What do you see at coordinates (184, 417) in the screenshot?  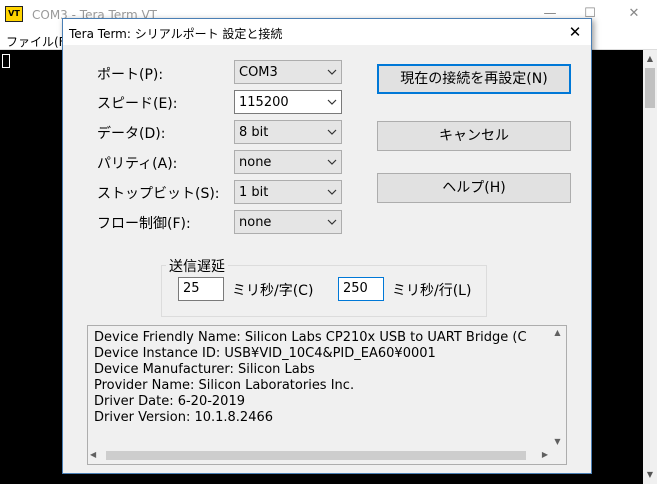 I see `device-info-line: Driver Version: 10.1.8.2466` at bounding box center [184, 417].